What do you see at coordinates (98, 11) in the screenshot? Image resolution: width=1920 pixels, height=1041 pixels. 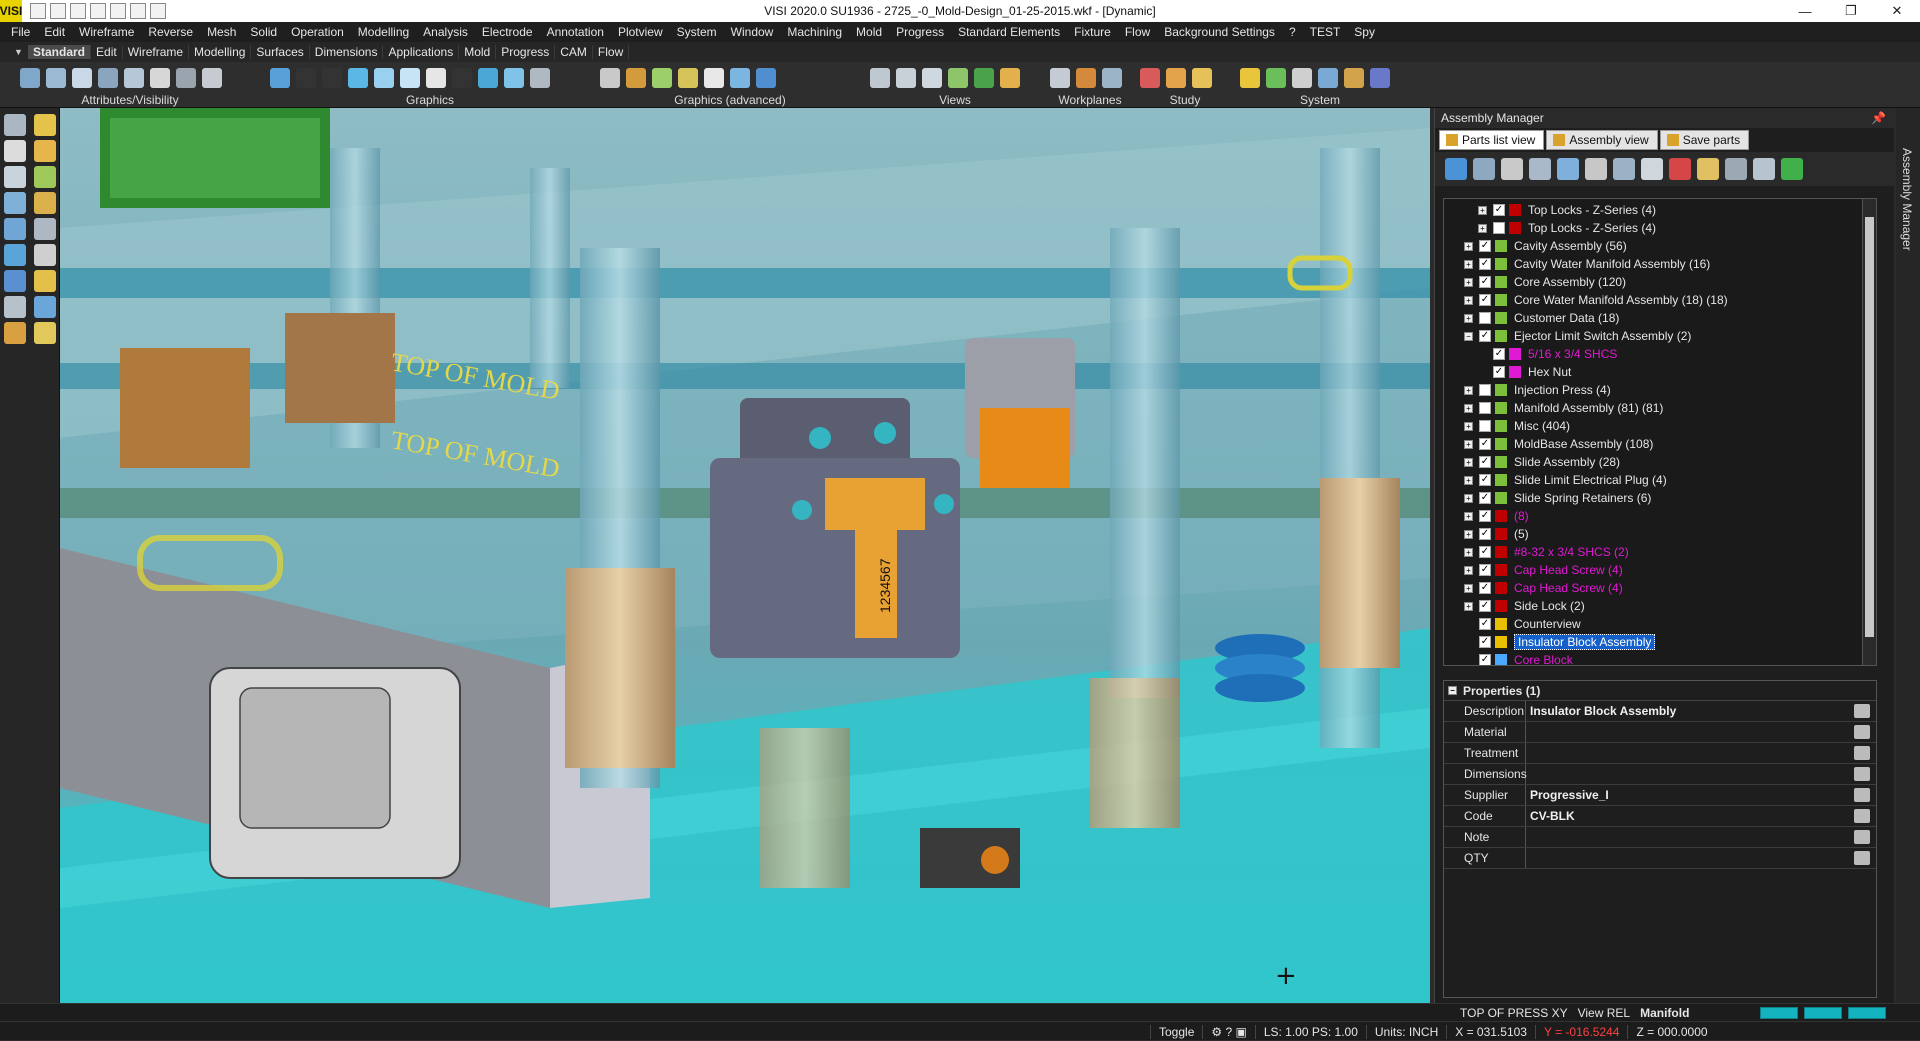 I see `save-as-icon` at bounding box center [98, 11].